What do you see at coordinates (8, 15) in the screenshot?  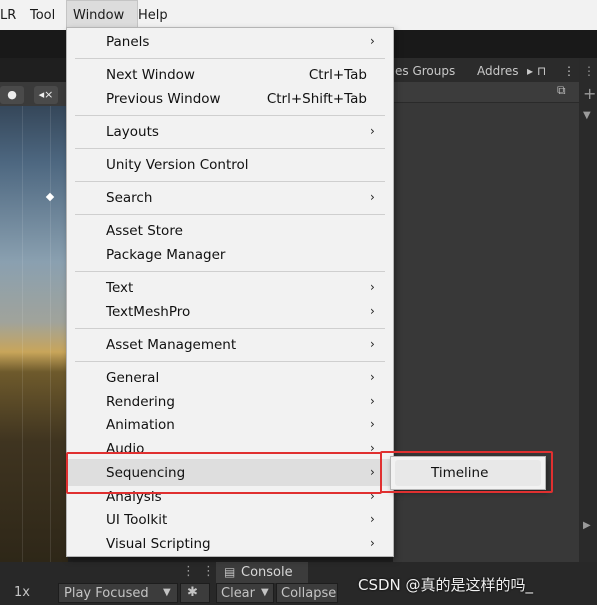 I see `menu-lr: LR` at bounding box center [8, 15].